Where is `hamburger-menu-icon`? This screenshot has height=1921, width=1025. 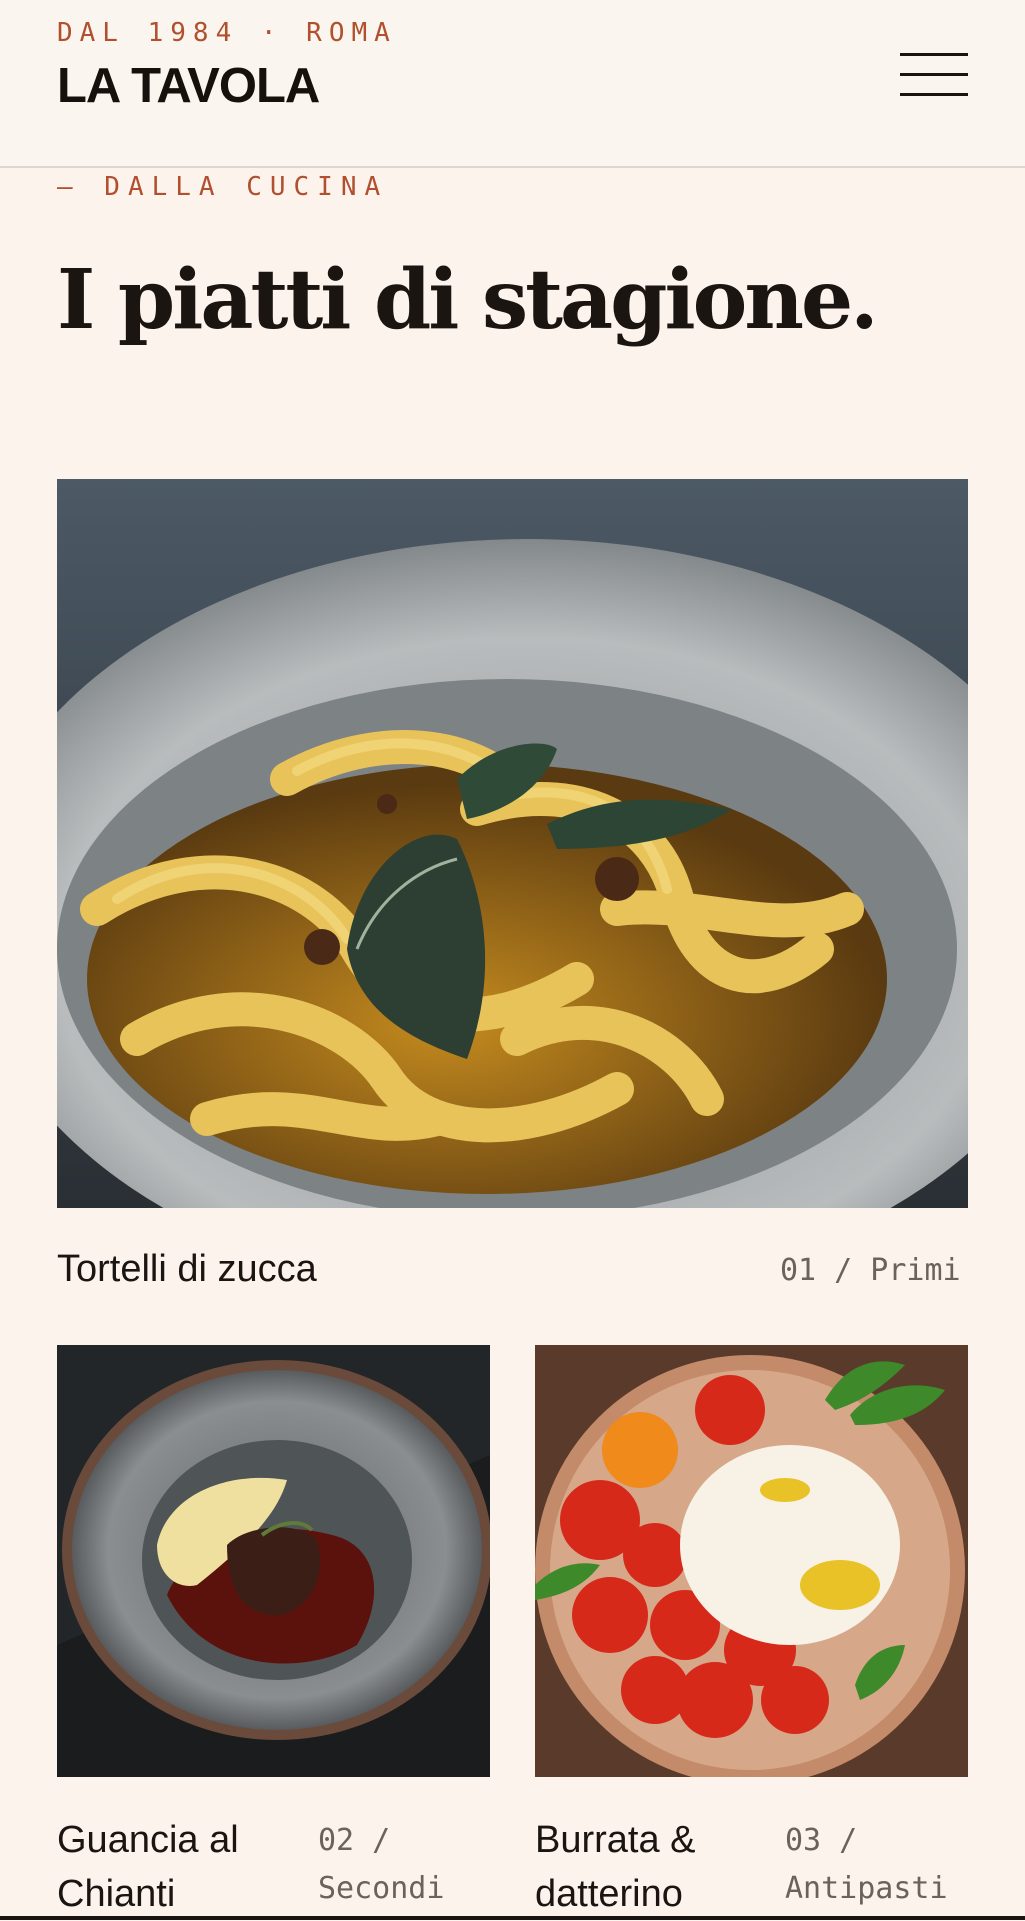 hamburger-menu-icon is located at coordinates (934, 75).